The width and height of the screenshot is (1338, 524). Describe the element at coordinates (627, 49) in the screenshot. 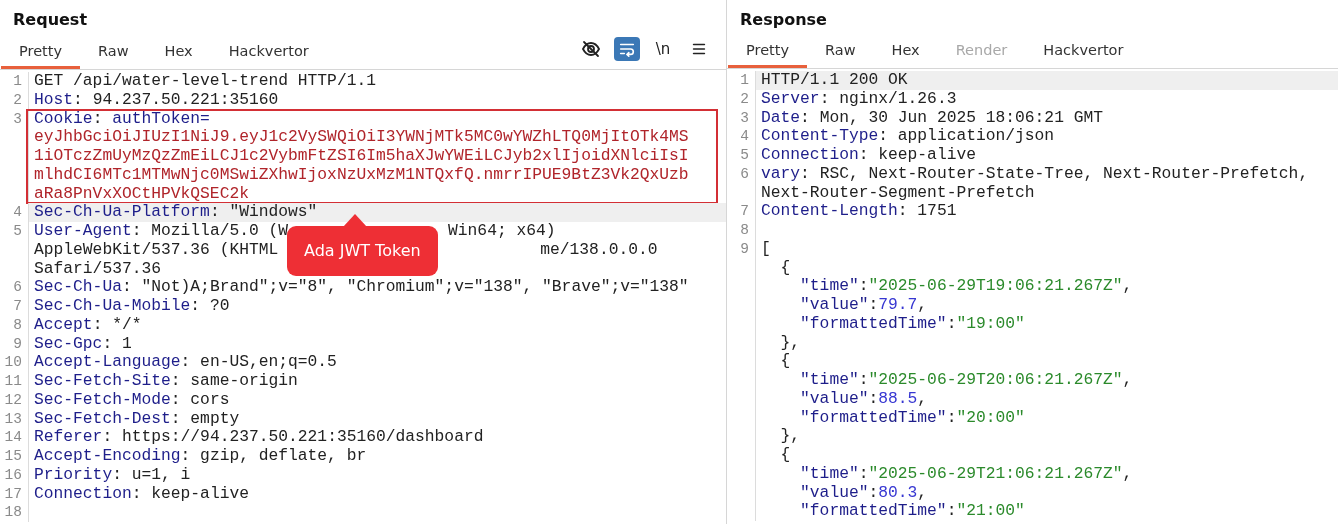

I see `wrap-icon` at that location.